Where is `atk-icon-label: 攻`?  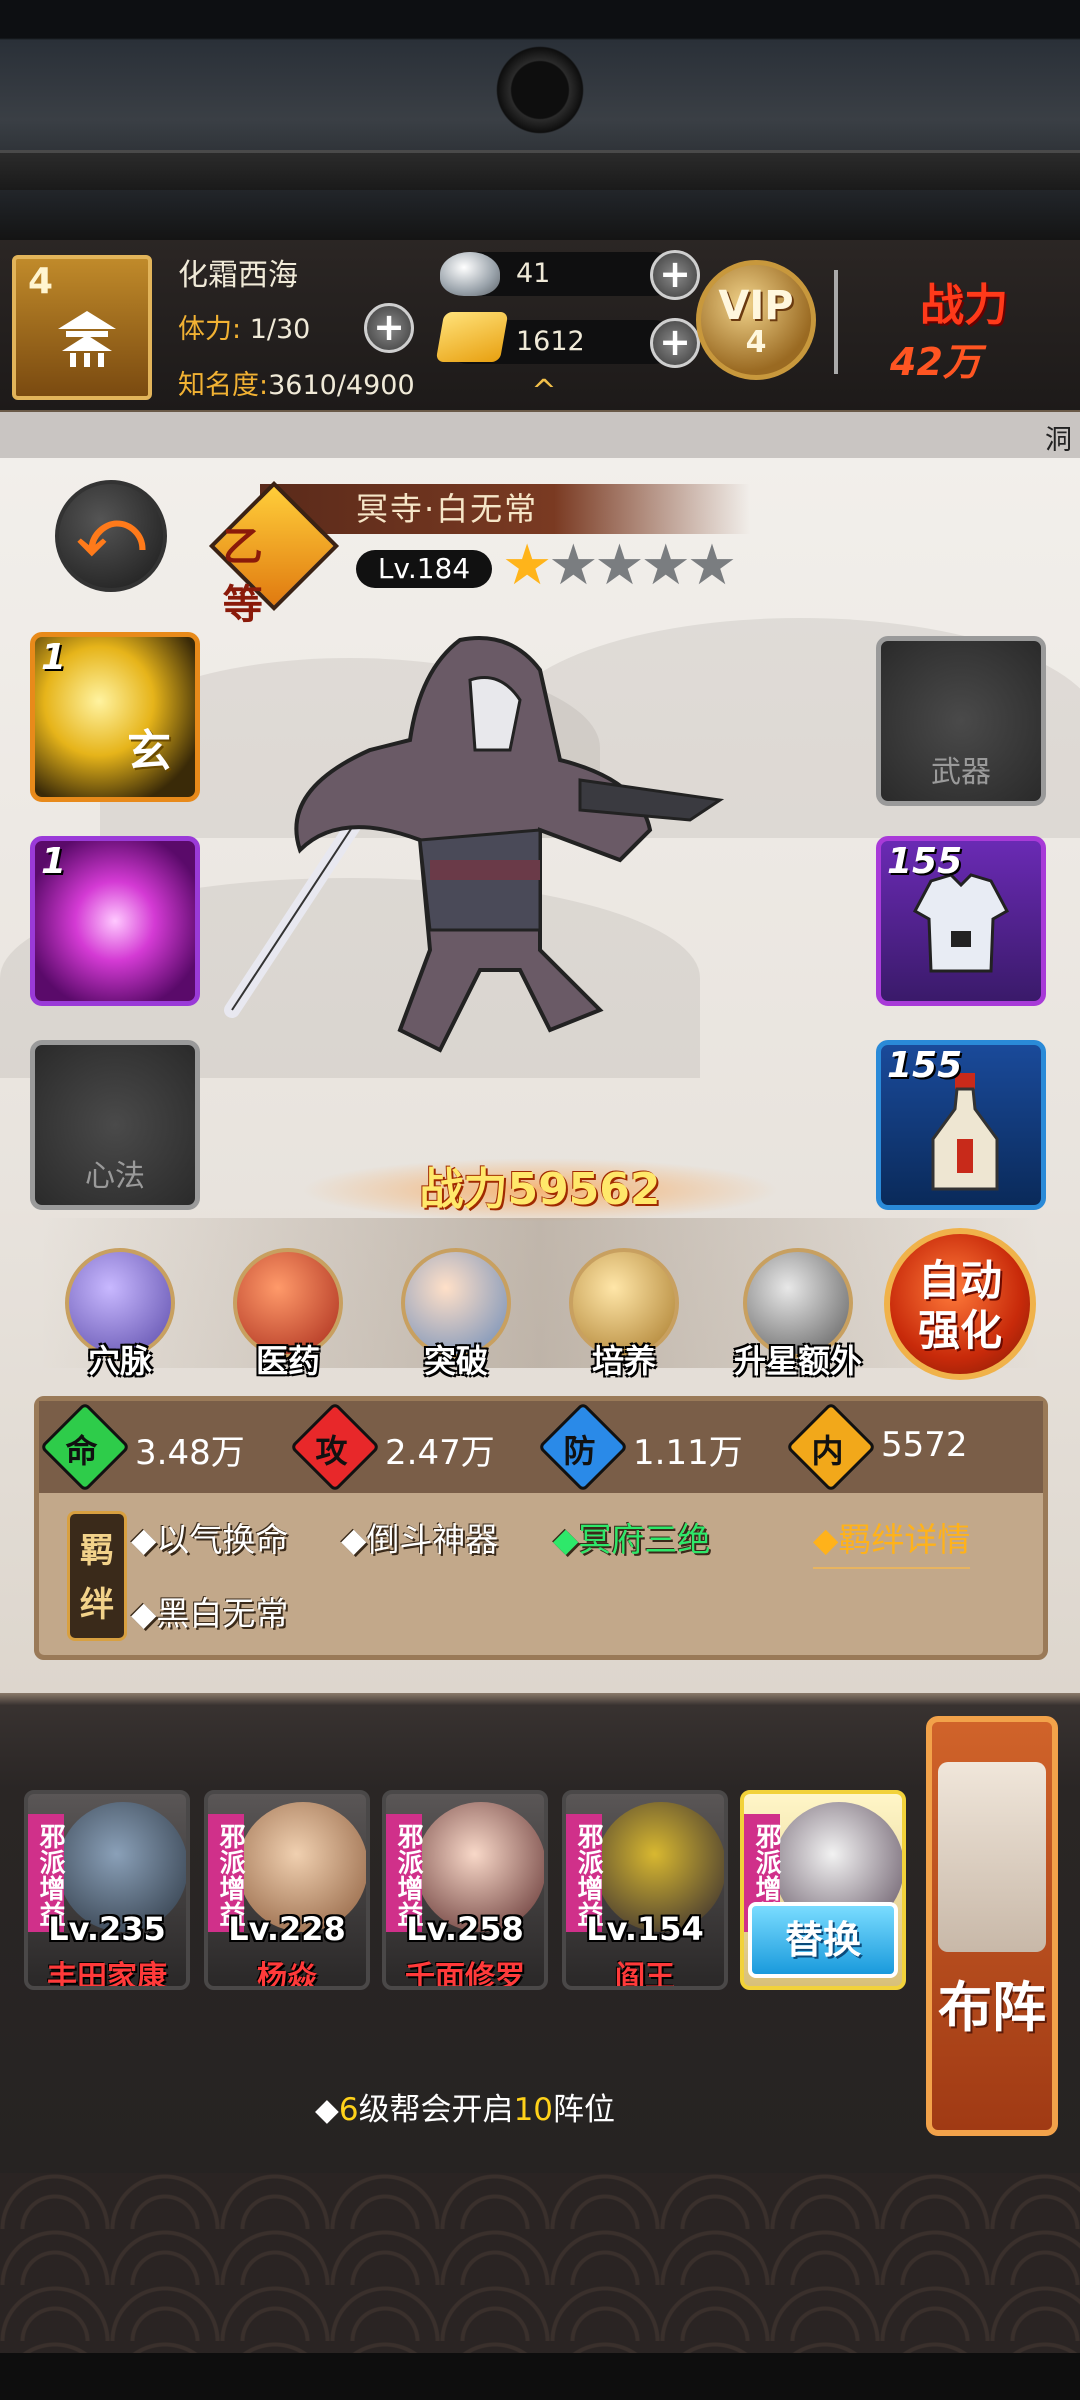 atk-icon-label: 攻 is located at coordinates (331, 1451).